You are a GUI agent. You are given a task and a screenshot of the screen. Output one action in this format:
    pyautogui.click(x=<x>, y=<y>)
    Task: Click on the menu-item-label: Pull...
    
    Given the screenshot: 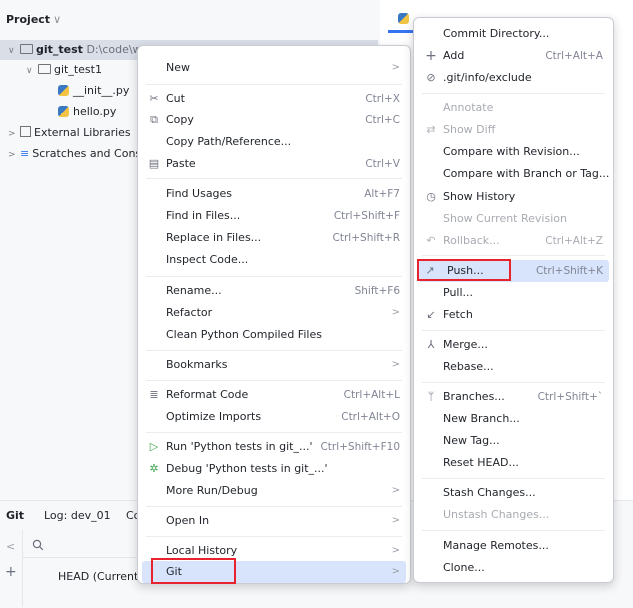 What is the action you would take?
    pyautogui.click(x=458, y=292)
    